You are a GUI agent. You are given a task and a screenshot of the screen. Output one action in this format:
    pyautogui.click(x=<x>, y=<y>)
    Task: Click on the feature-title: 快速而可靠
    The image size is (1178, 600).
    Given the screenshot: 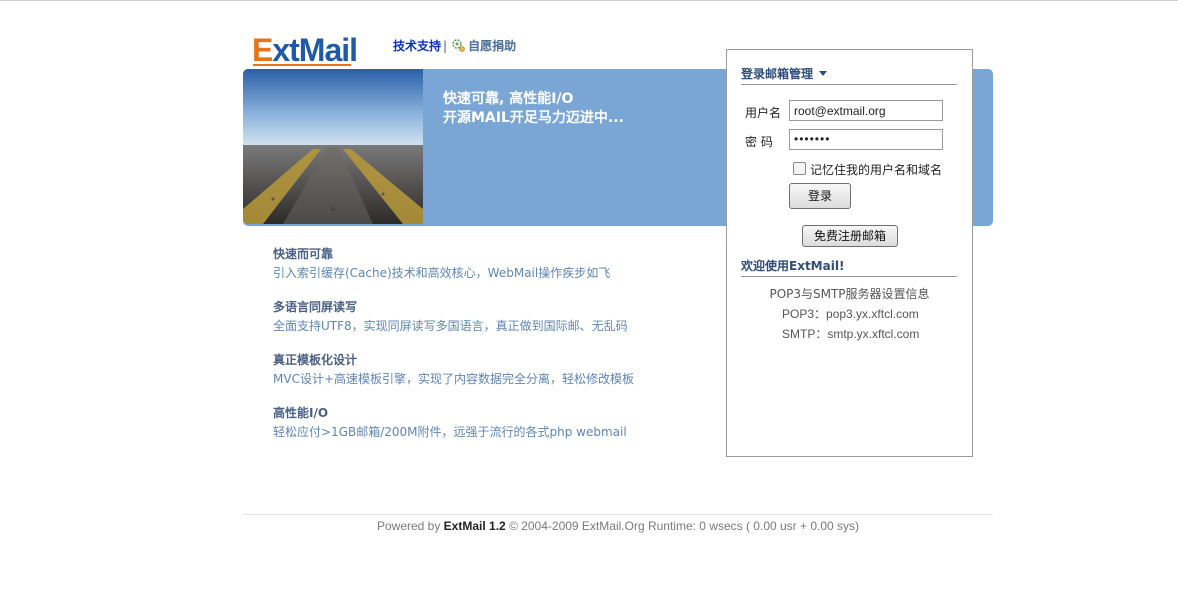 What is the action you would take?
    pyautogui.click(x=303, y=254)
    